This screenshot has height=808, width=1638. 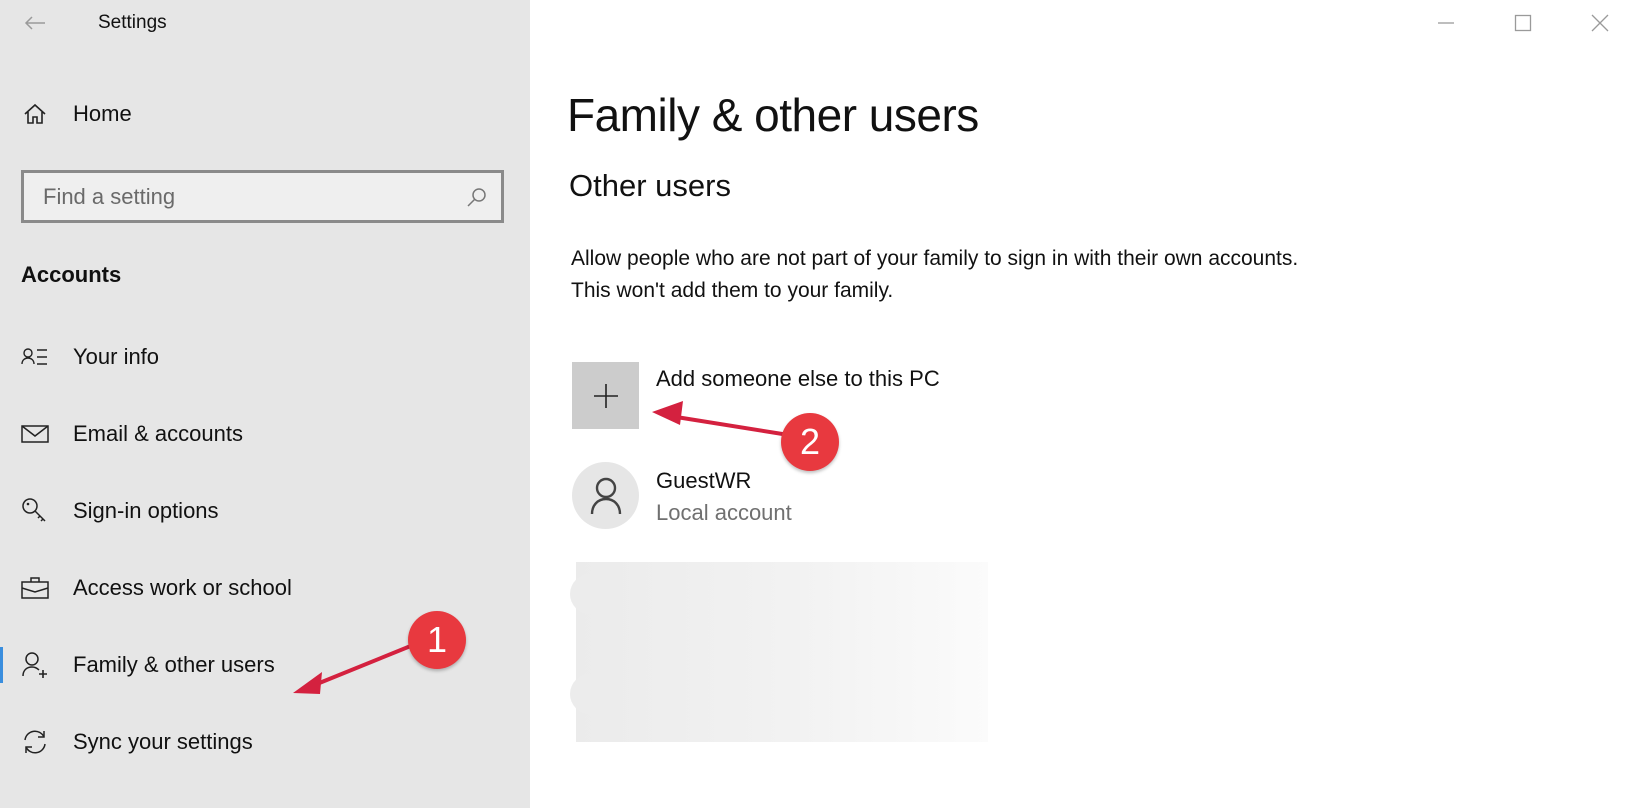 What do you see at coordinates (163, 741) in the screenshot?
I see `sidebar-item-label: Sync your settings` at bounding box center [163, 741].